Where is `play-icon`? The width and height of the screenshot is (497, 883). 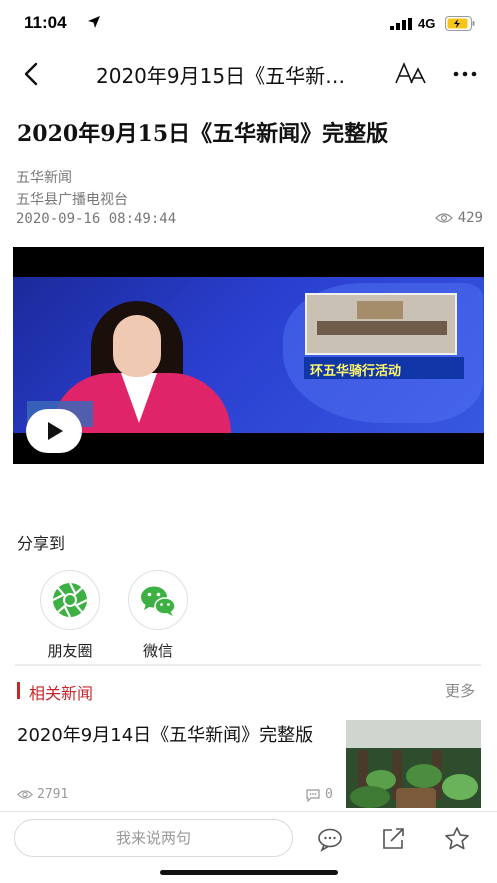
play-icon is located at coordinates (55, 431).